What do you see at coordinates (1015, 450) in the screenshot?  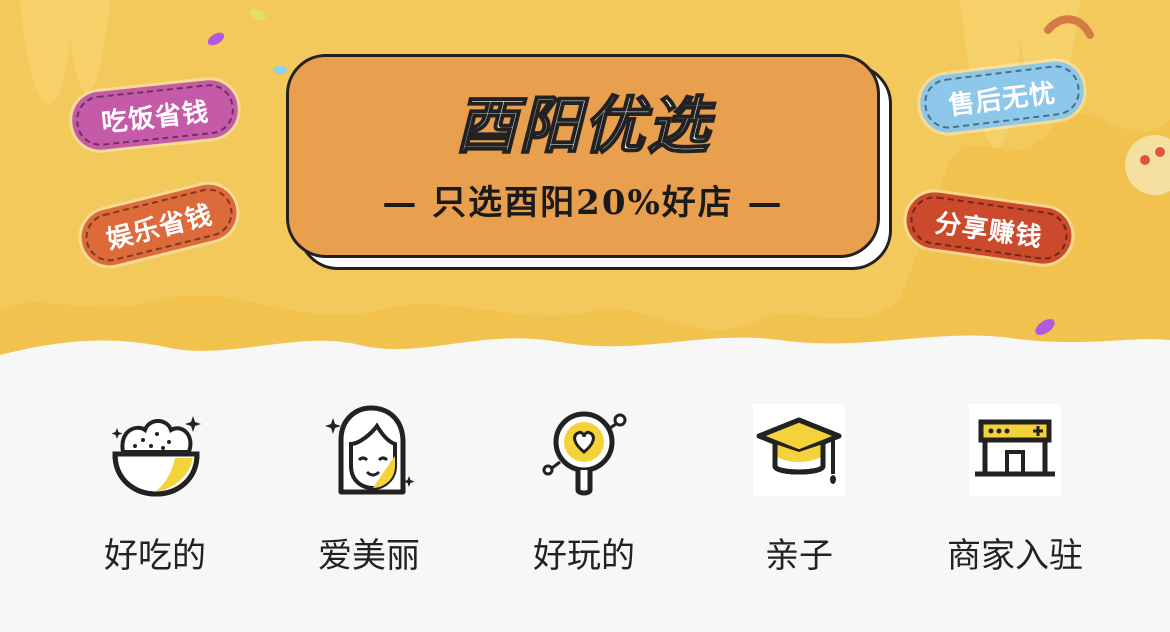 I see `storefront-icon` at bounding box center [1015, 450].